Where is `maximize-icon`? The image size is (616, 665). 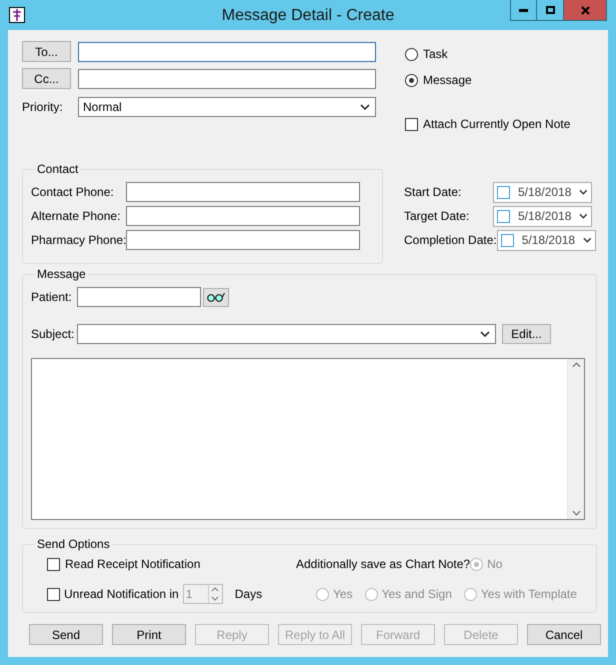 maximize-icon is located at coordinates (550, 10).